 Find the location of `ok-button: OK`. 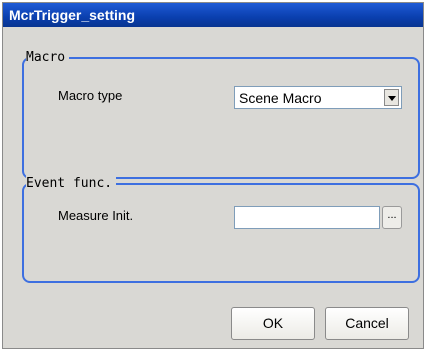

ok-button: OK is located at coordinates (273, 323).